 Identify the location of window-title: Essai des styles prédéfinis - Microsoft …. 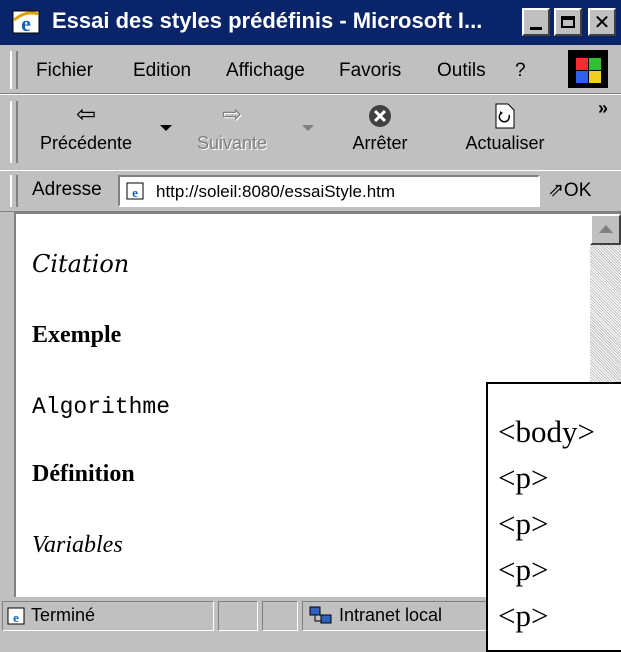
(267, 20).